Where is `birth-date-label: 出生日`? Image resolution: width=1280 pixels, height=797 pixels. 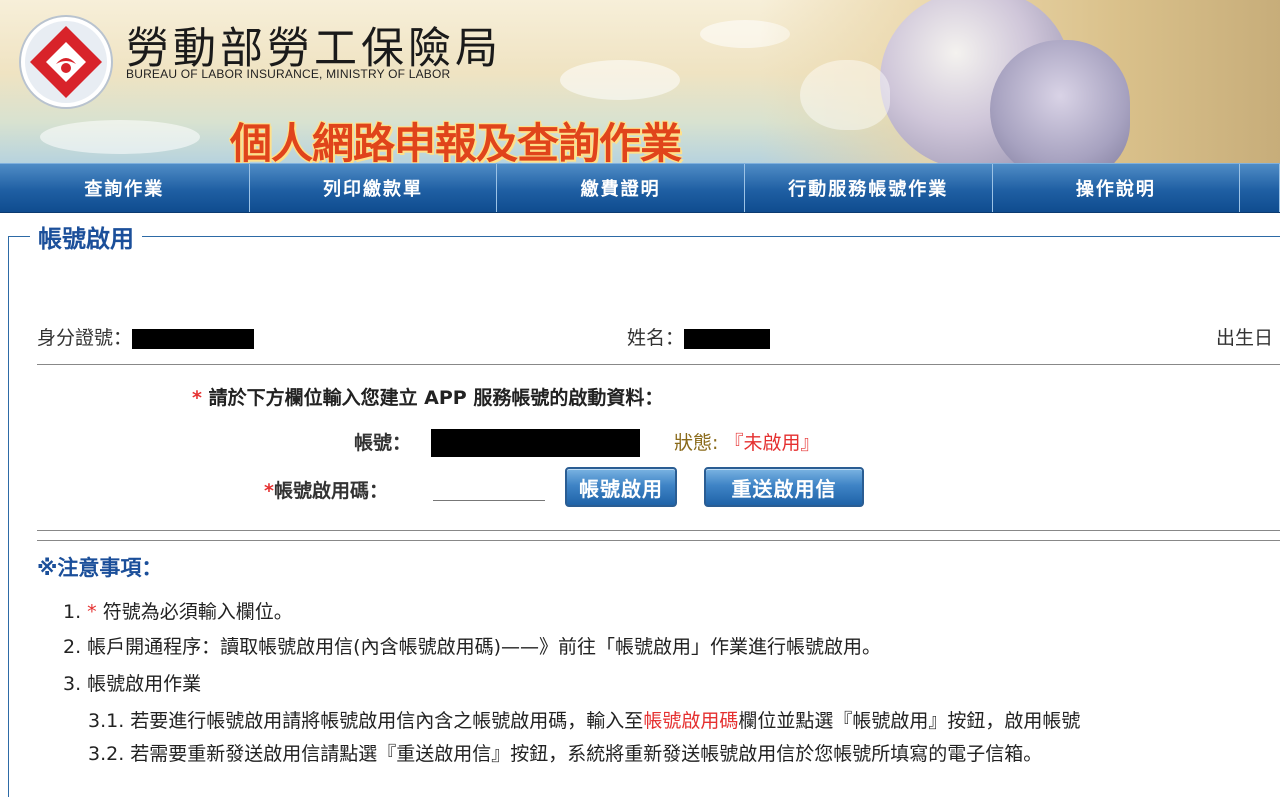
birth-date-label: 出生日 is located at coordinates (1245, 338).